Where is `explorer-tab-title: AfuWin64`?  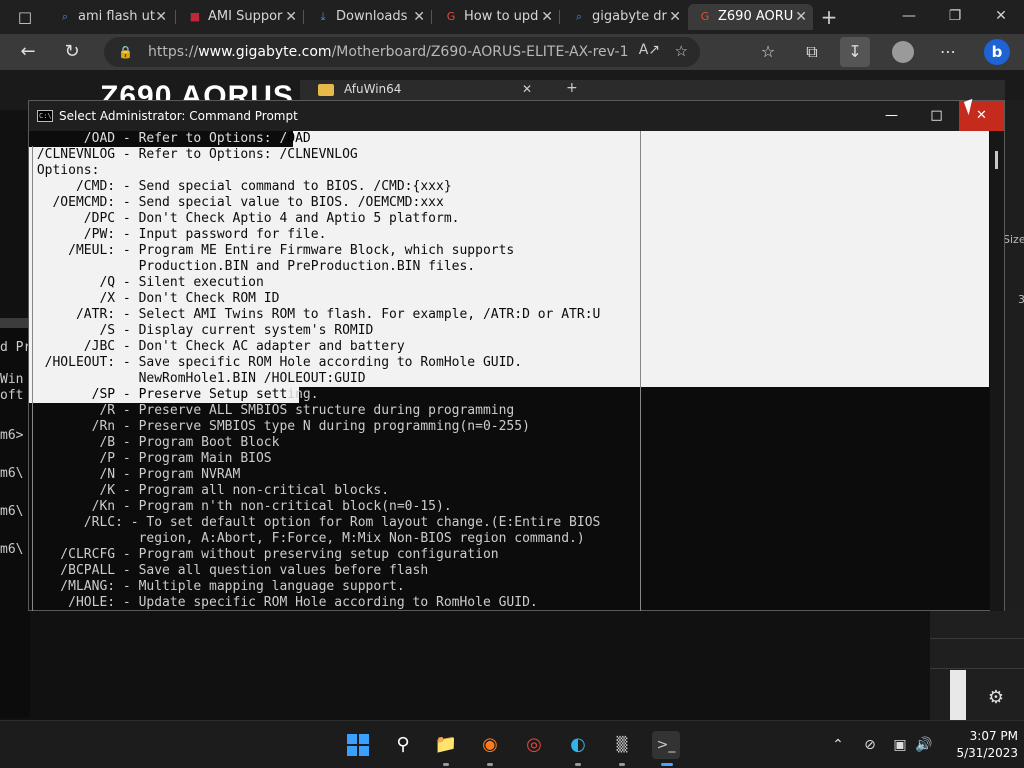
explorer-tab-title: AfuWin64 is located at coordinates (372, 89).